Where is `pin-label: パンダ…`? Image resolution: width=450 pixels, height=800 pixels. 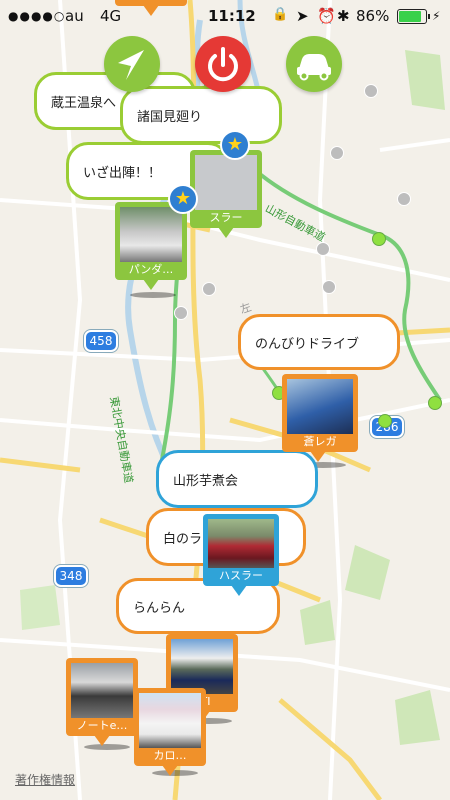
pin-label: パンダ… is located at coordinates (151, 269).